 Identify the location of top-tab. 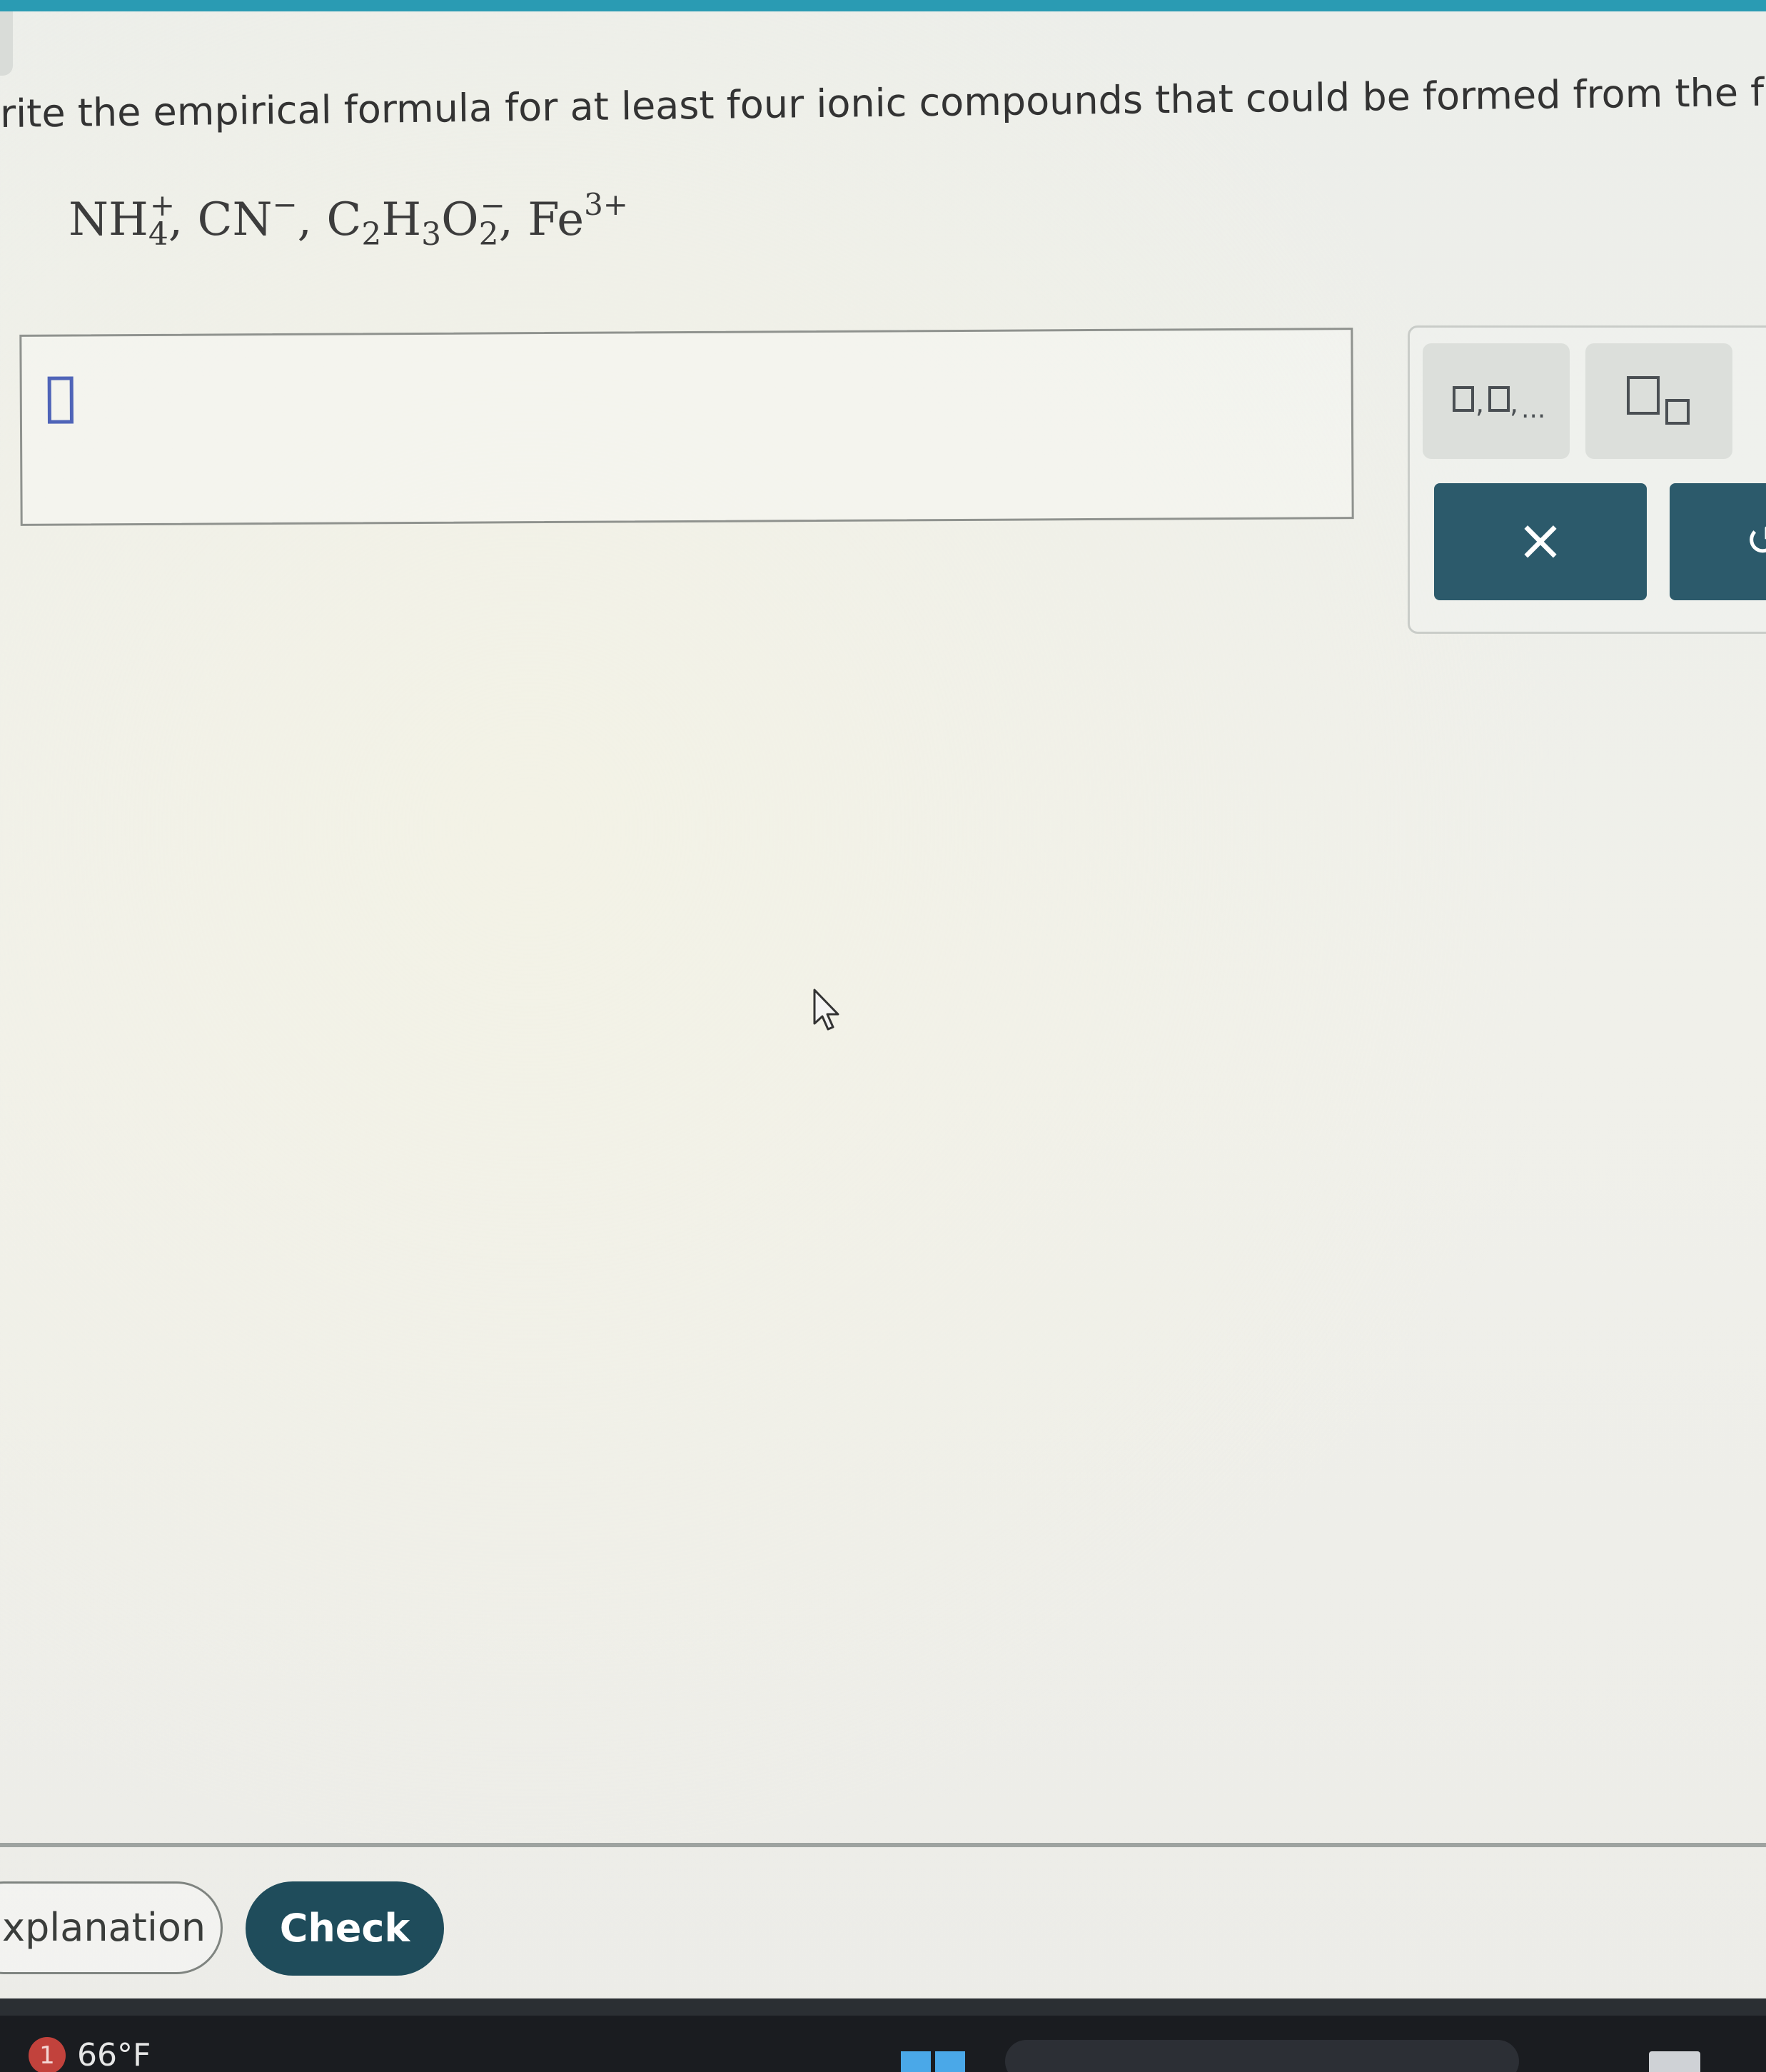
(6, 43).